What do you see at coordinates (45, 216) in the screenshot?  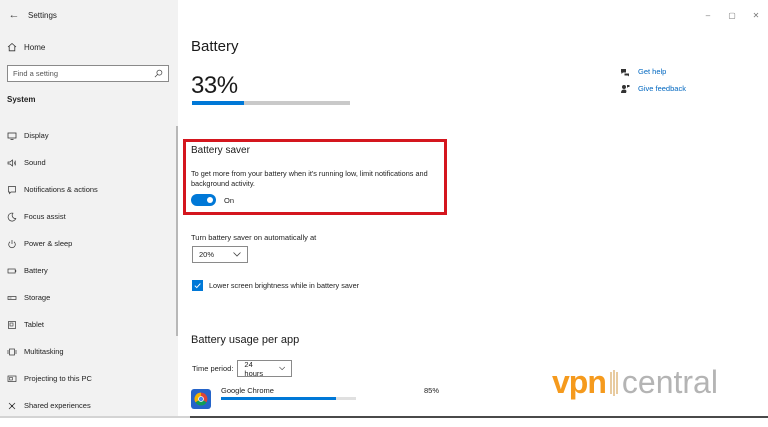 I see `sidebar-item-label: Focus assist` at bounding box center [45, 216].